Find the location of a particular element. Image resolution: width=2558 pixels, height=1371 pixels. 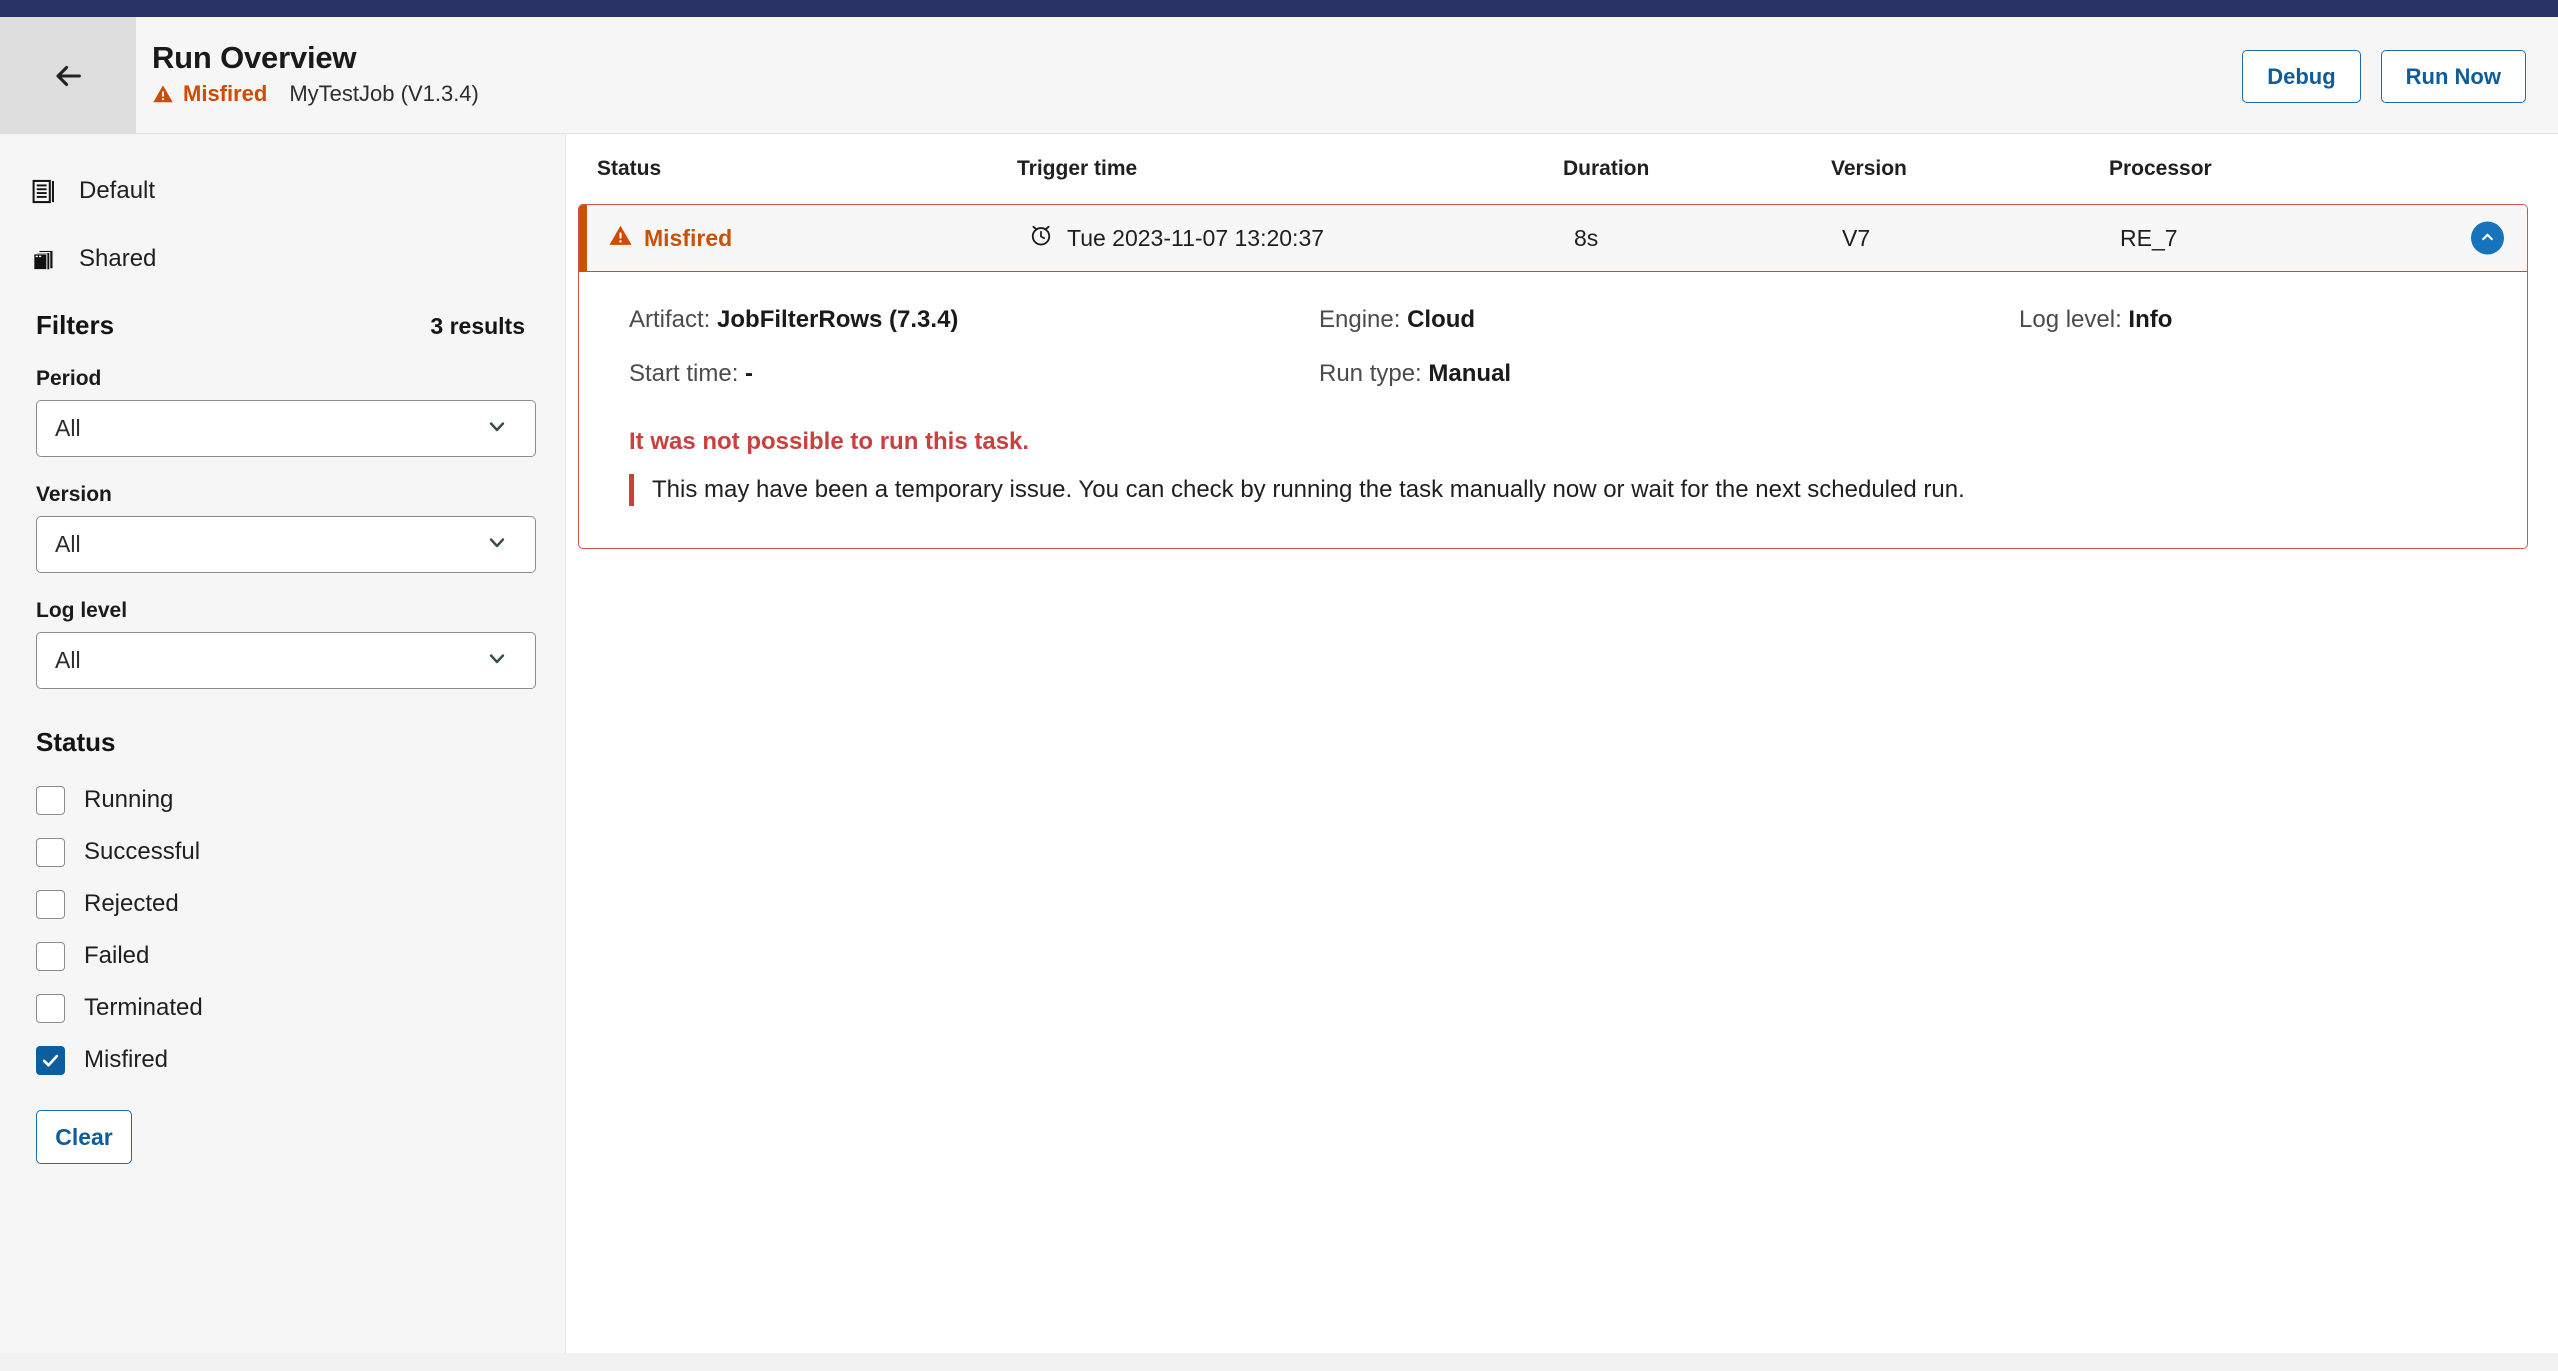

back-button is located at coordinates (68, 75).